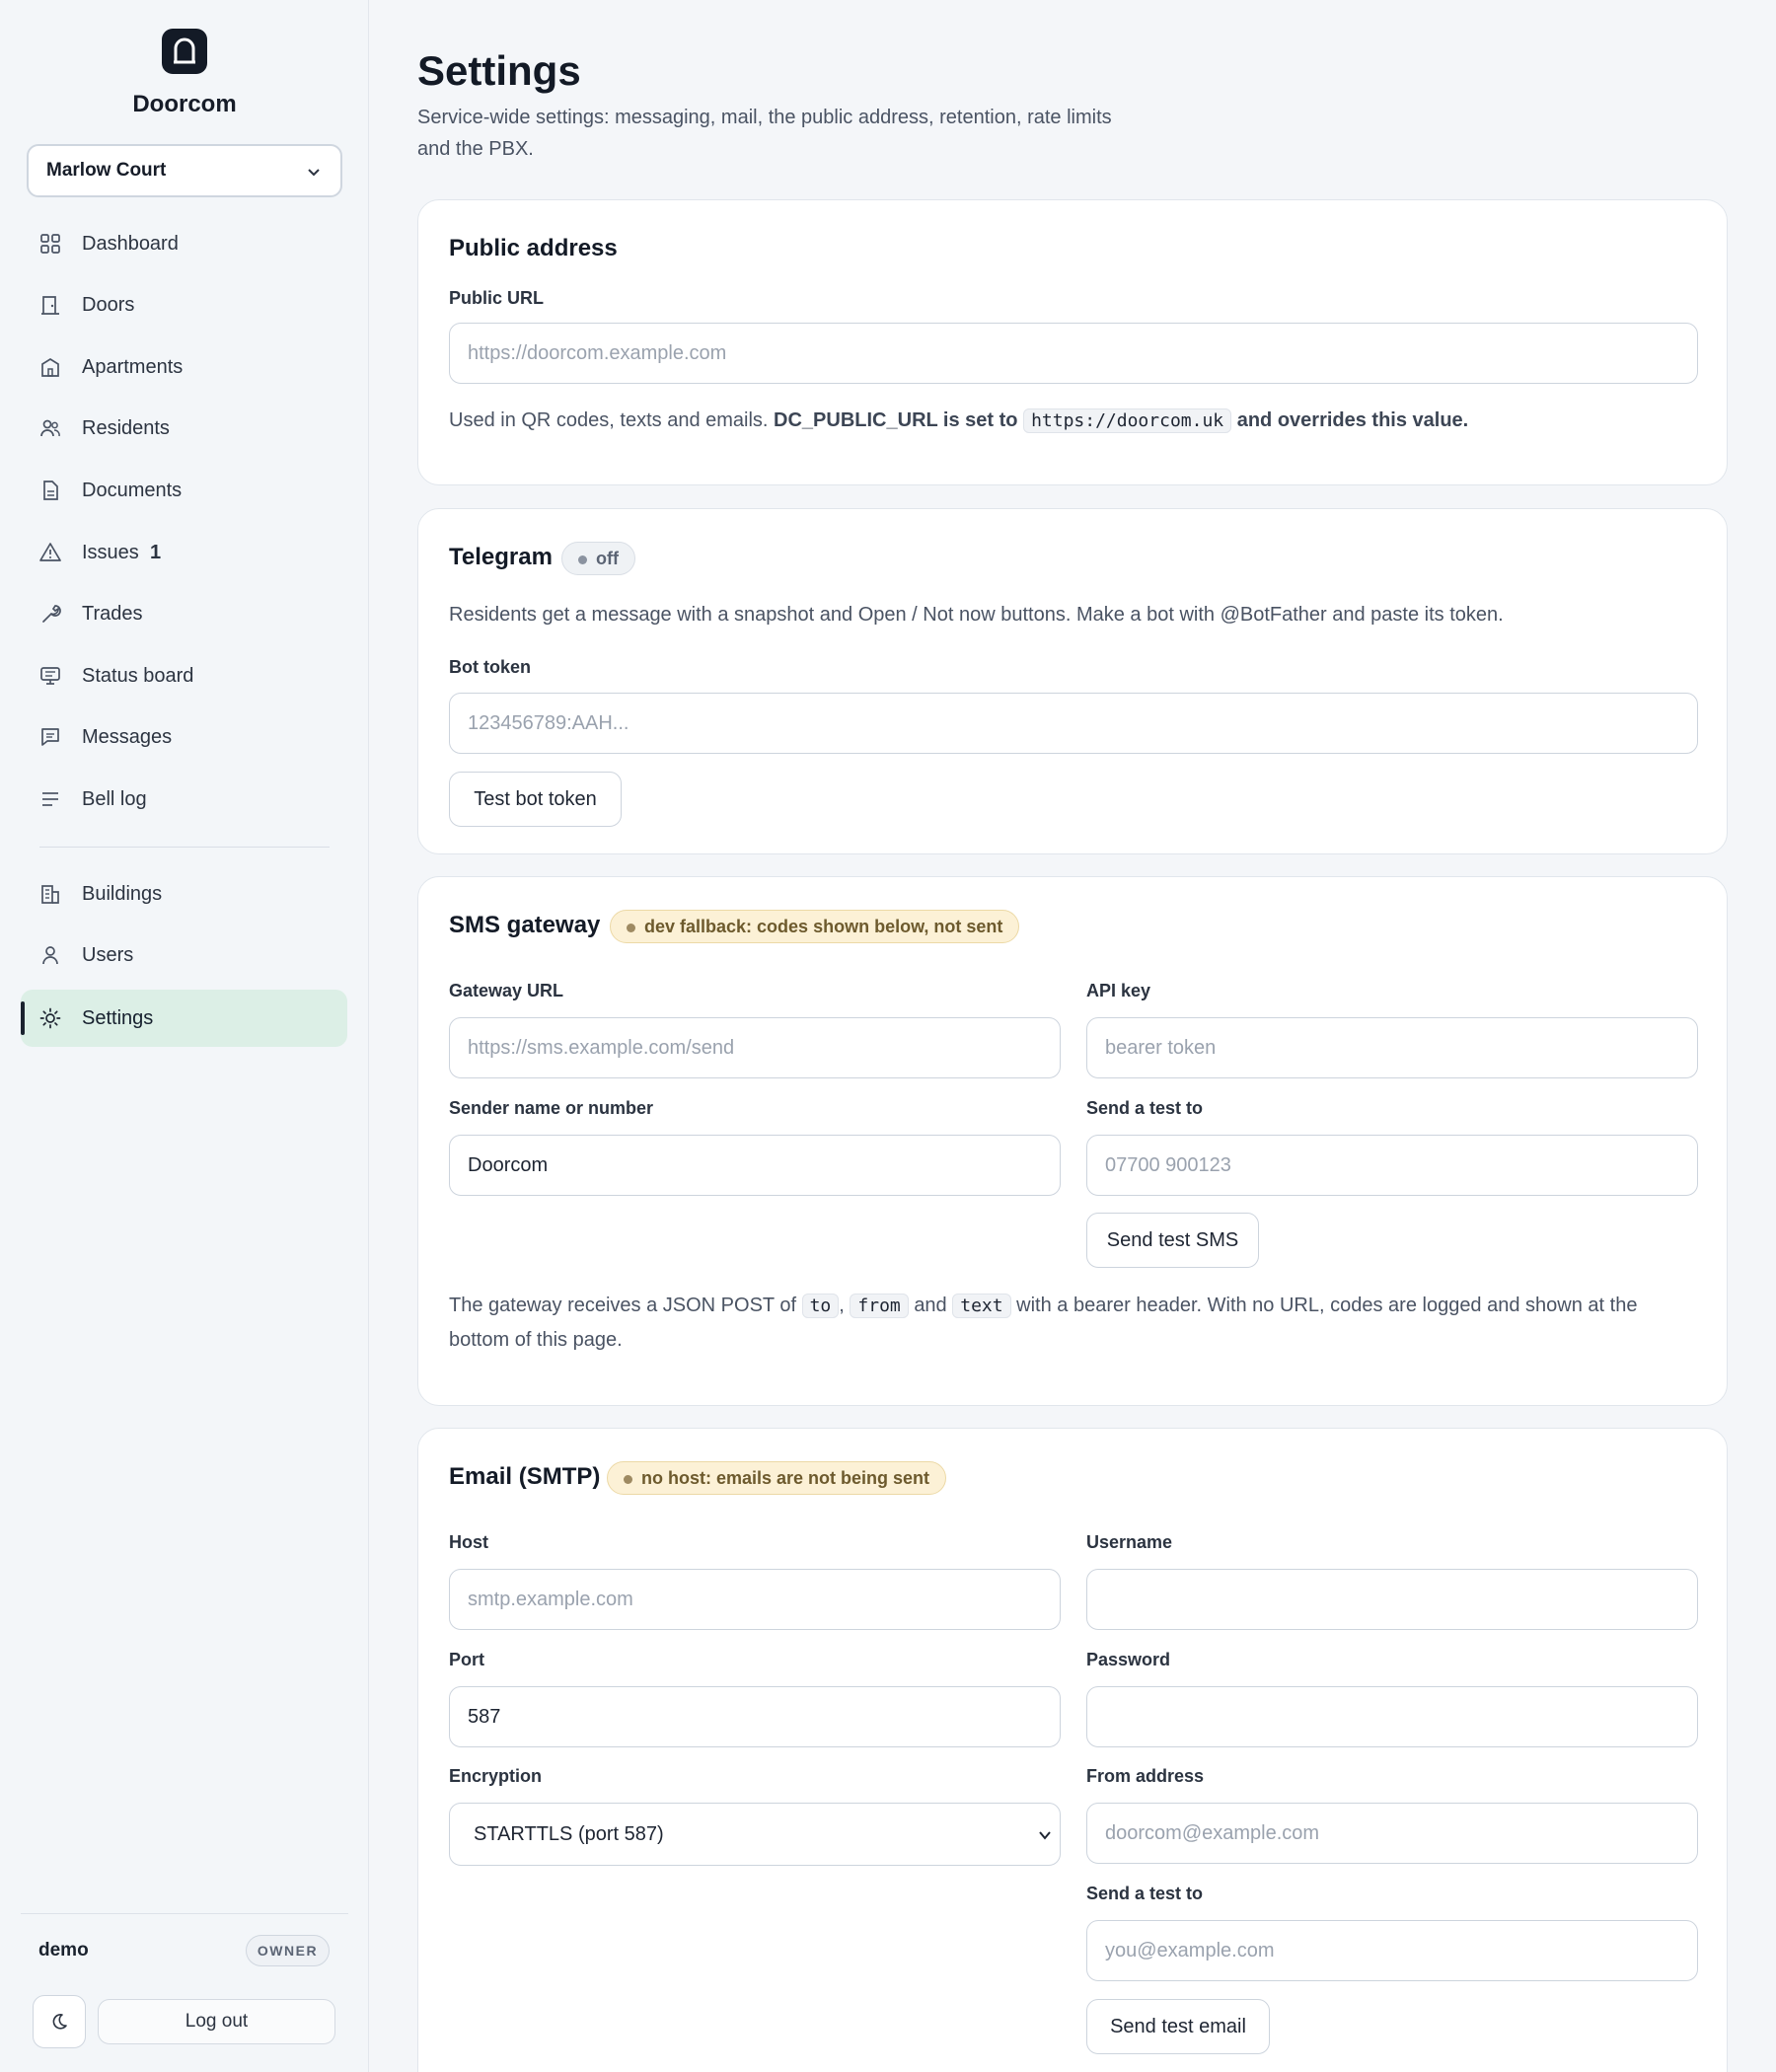 The width and height of the screenshot is (1776, 2072). What do you see at coordinates (1145, 1108) in the screenshot?
I see `sms-test-to-label: Send a test to` at bounding box center [1145, 1108].